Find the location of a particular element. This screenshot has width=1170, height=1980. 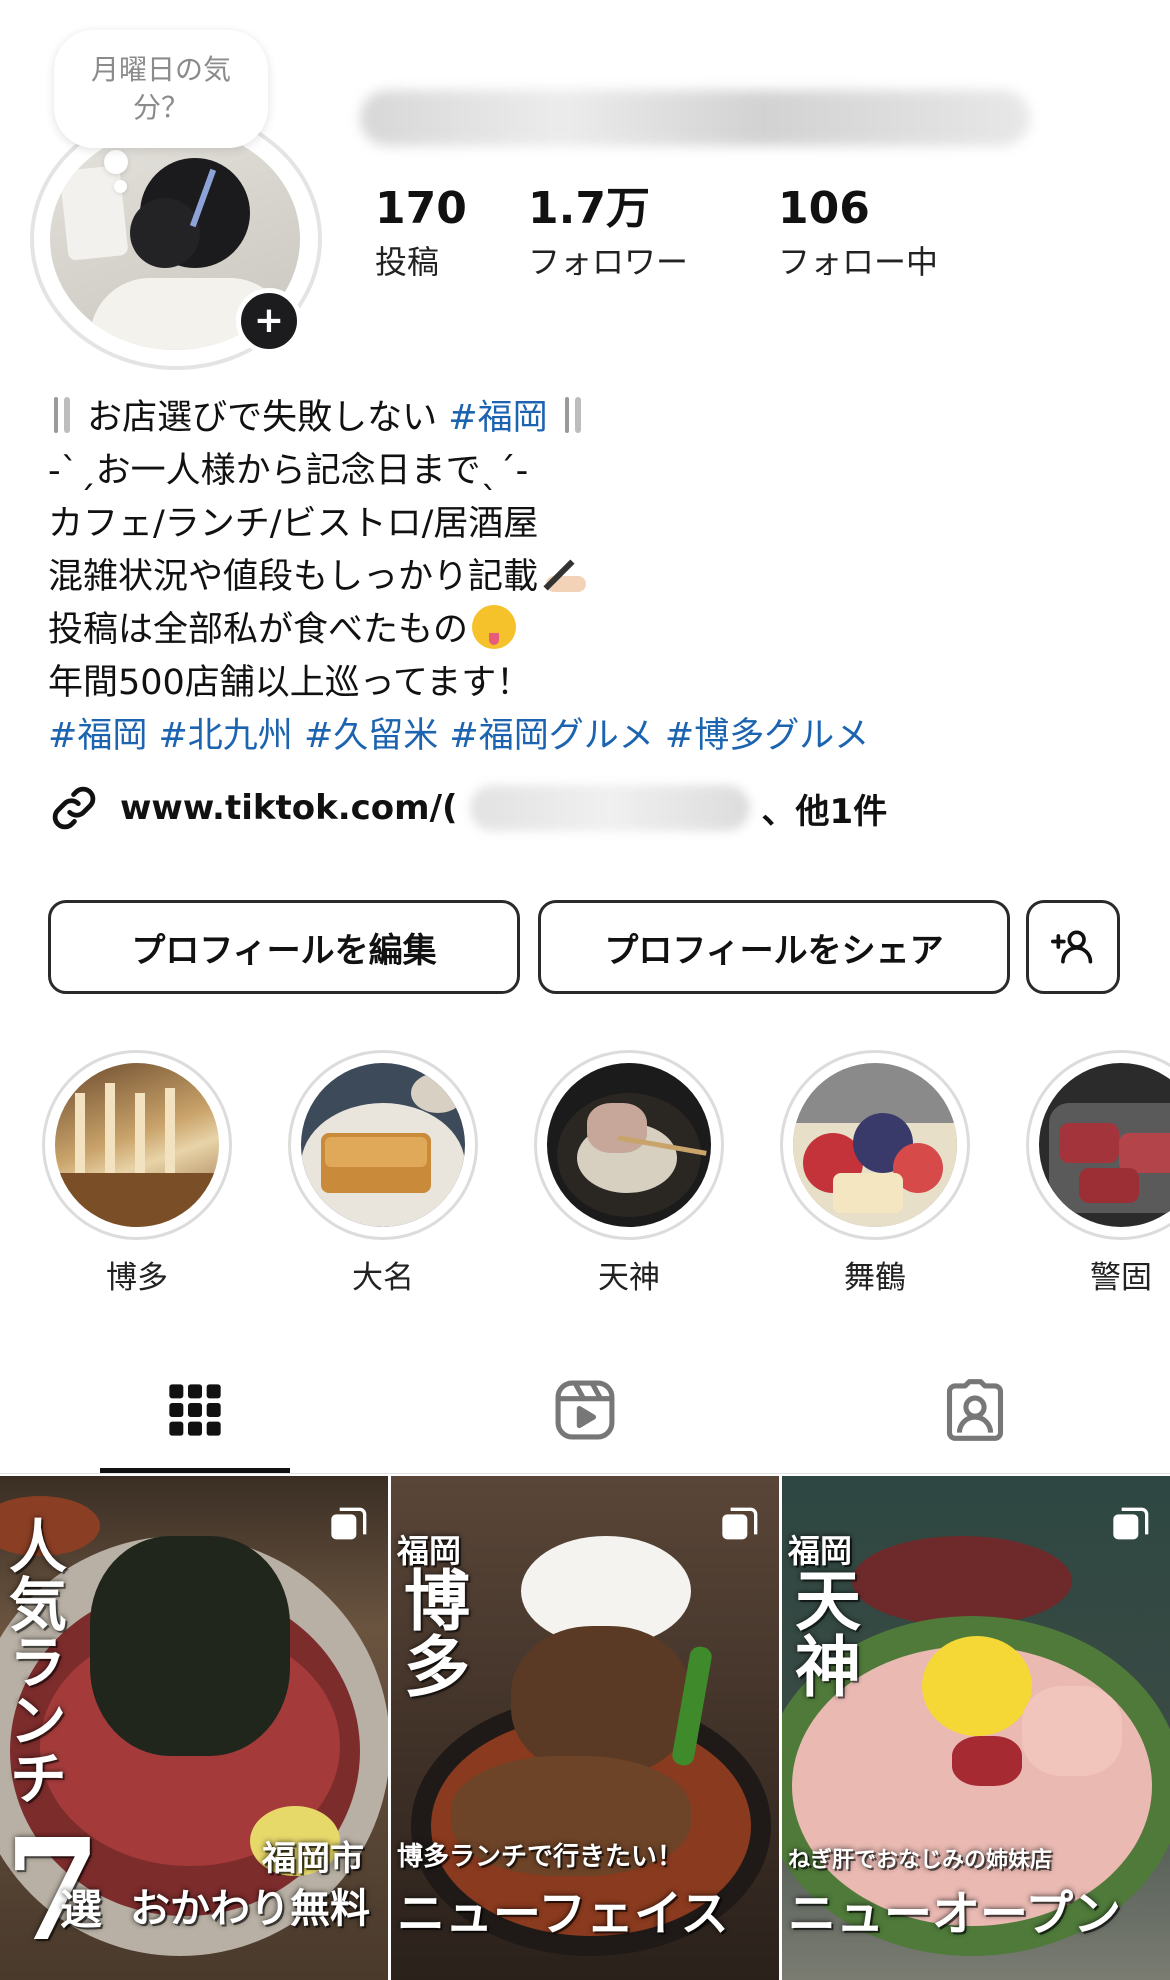

edit-profile-button: プロフィールを編集 is located at coordinates (284, 947).